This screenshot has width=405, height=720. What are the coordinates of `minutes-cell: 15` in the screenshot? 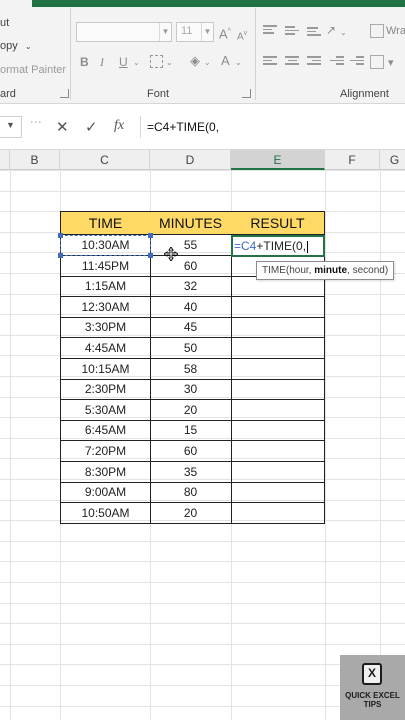 It's located at (191, 431).